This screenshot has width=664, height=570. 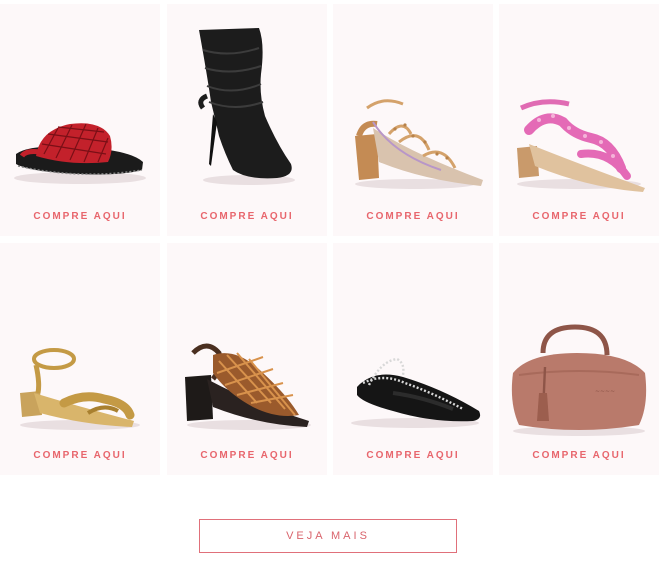 What do you see at coordinates (80, 343) in the screenshot?
I see `product-image-gold-ankle-strap-sandal` at bounding box center [80, 343].